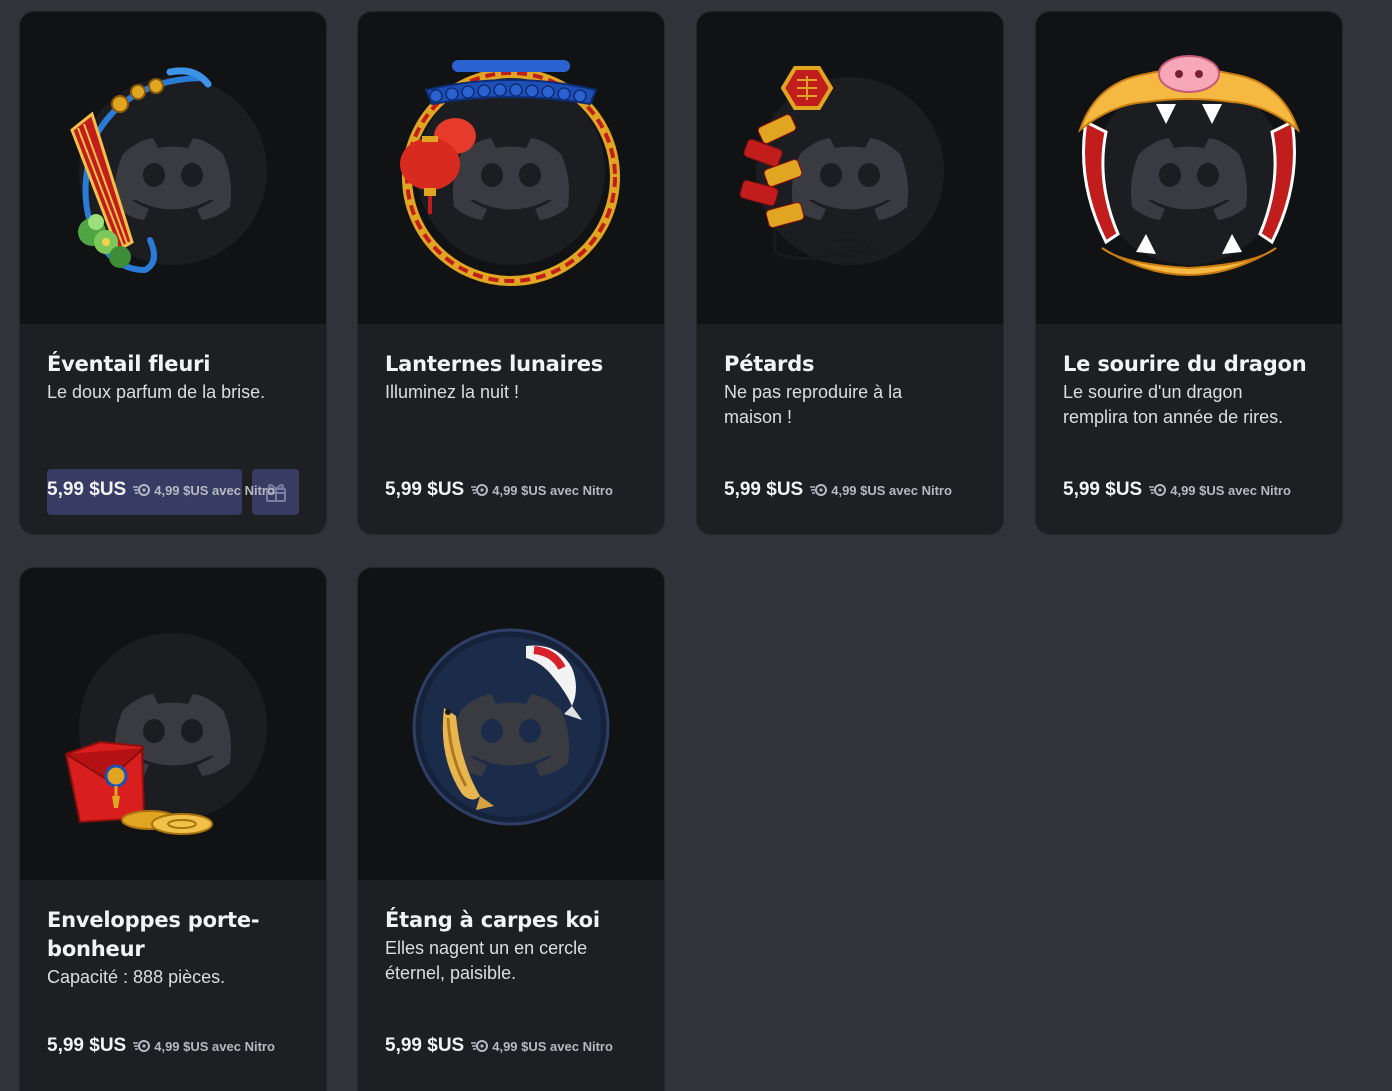 This screenshot has height=1091, width=1392. Describe the element at coordinates (136, 977) in the screenshot. I see `card-description: Capacité : 888 pièces.` at that location.